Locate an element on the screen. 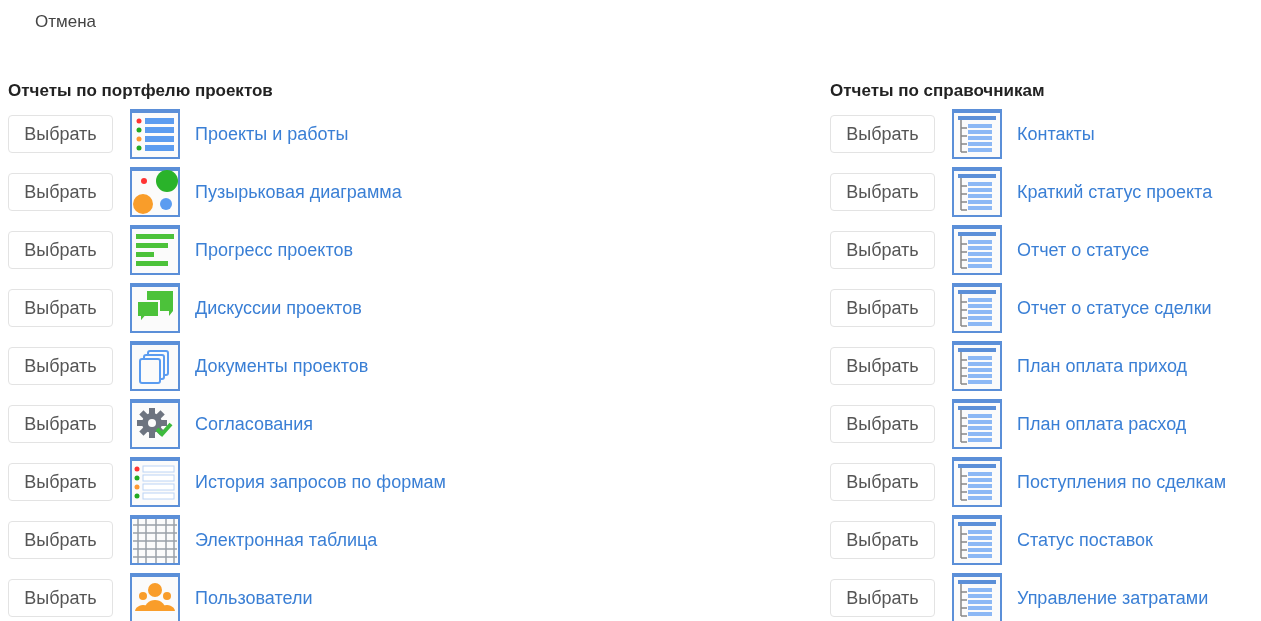 The width and height of the screenshot is (1261, 621). report-link: Отчет о статусе сделки is located at coordinates (1114, 308).